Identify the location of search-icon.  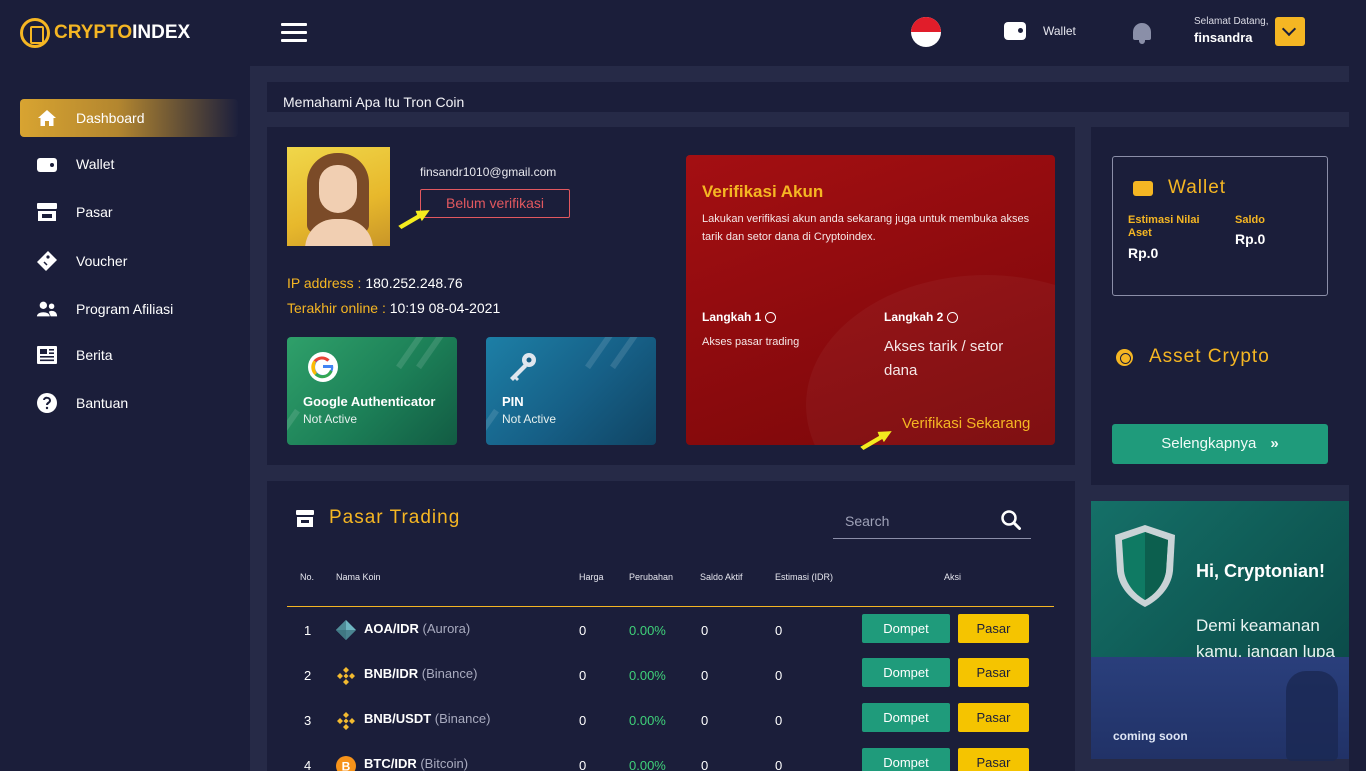
(1011, 520).